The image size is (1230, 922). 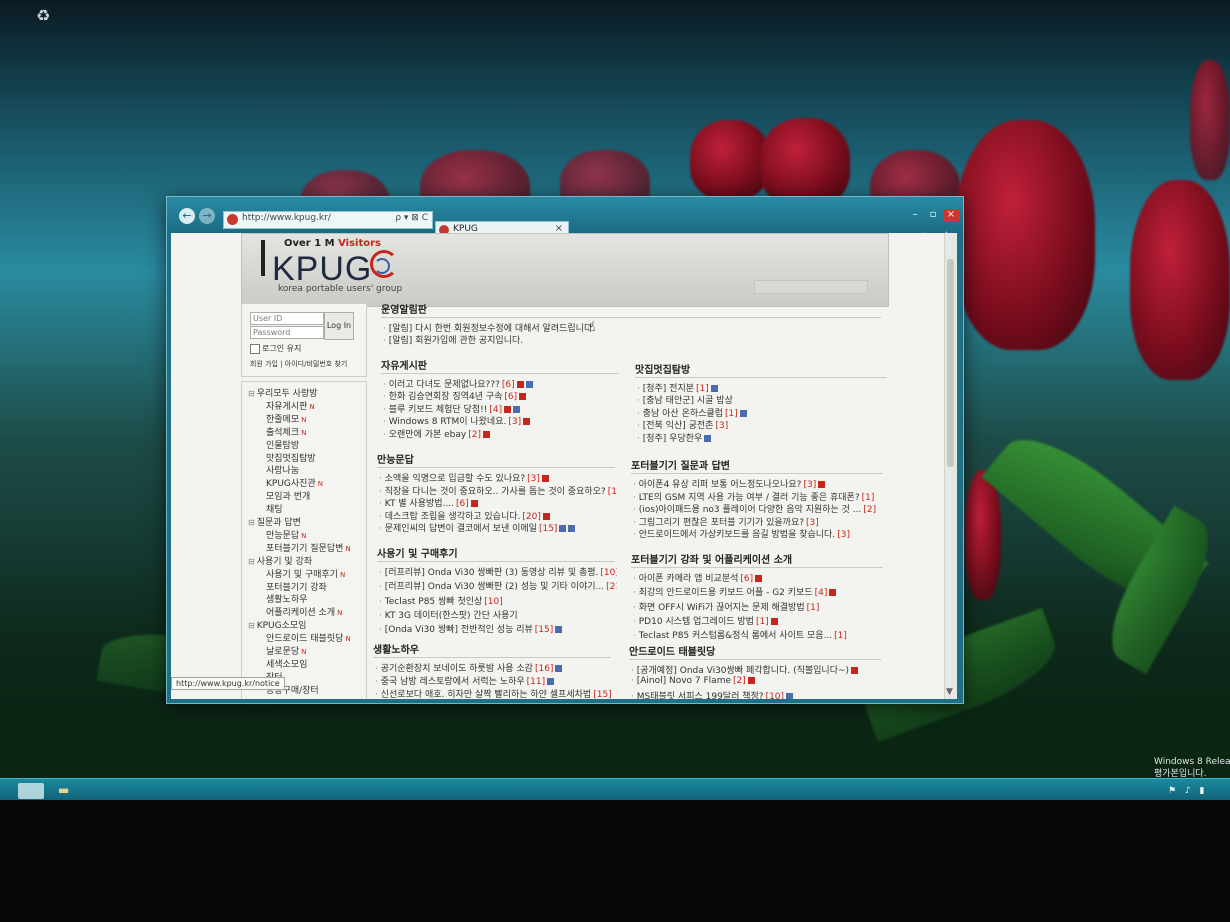 I want to click on scrollbar-thumb, so click(x=950, y=363).